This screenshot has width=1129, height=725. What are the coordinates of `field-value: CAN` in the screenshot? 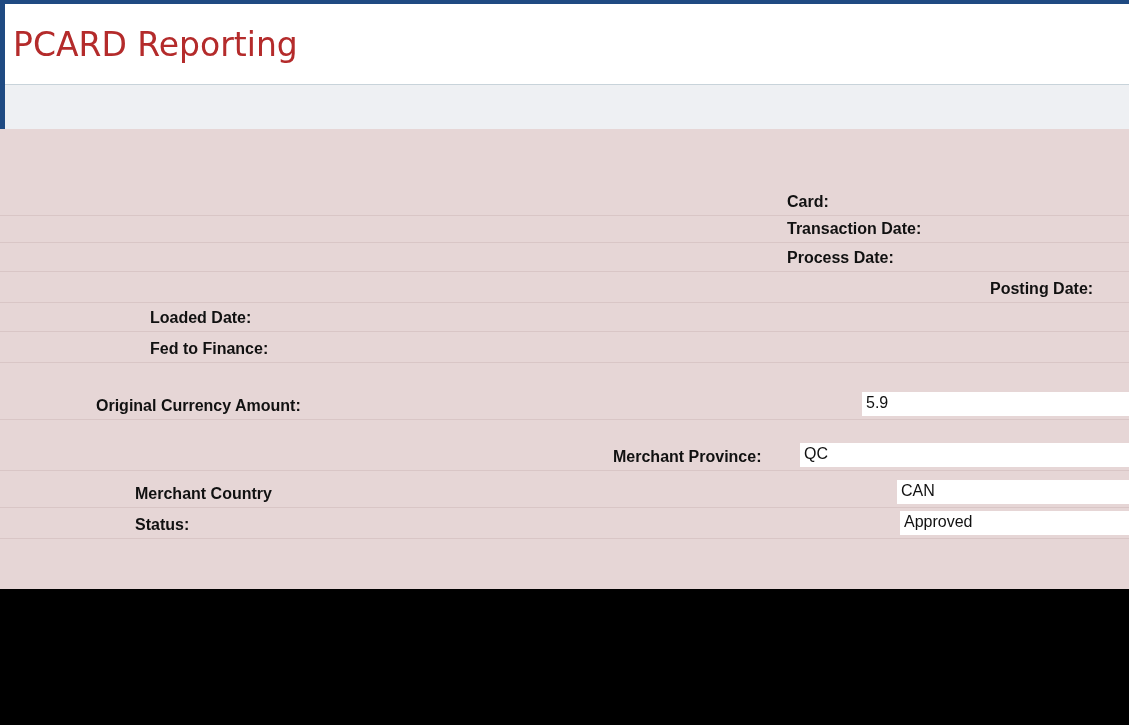 It's located at (1013, 492).